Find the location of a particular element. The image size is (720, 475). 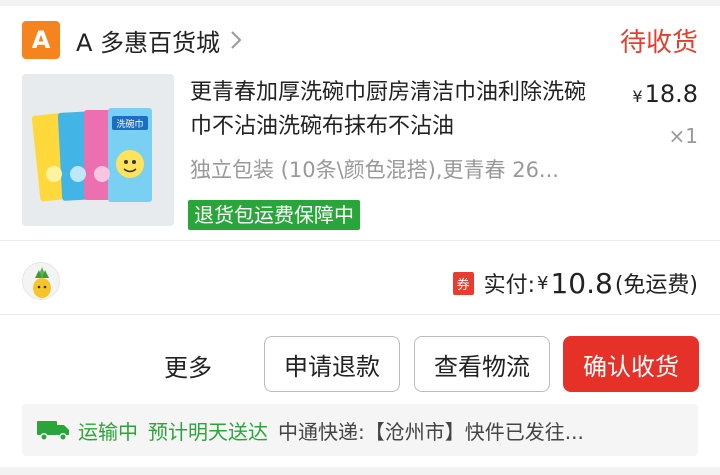

more-button: 更多 is located at coordinates (188, 365).